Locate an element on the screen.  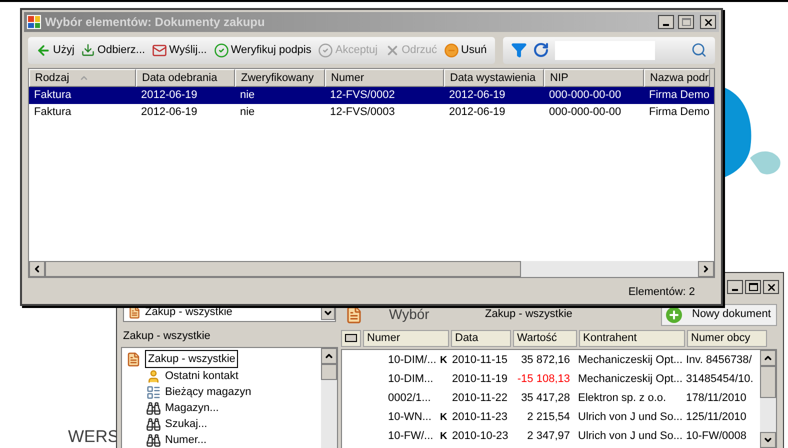
column-header: Data wystawienia is located at coordinates (494, 78).